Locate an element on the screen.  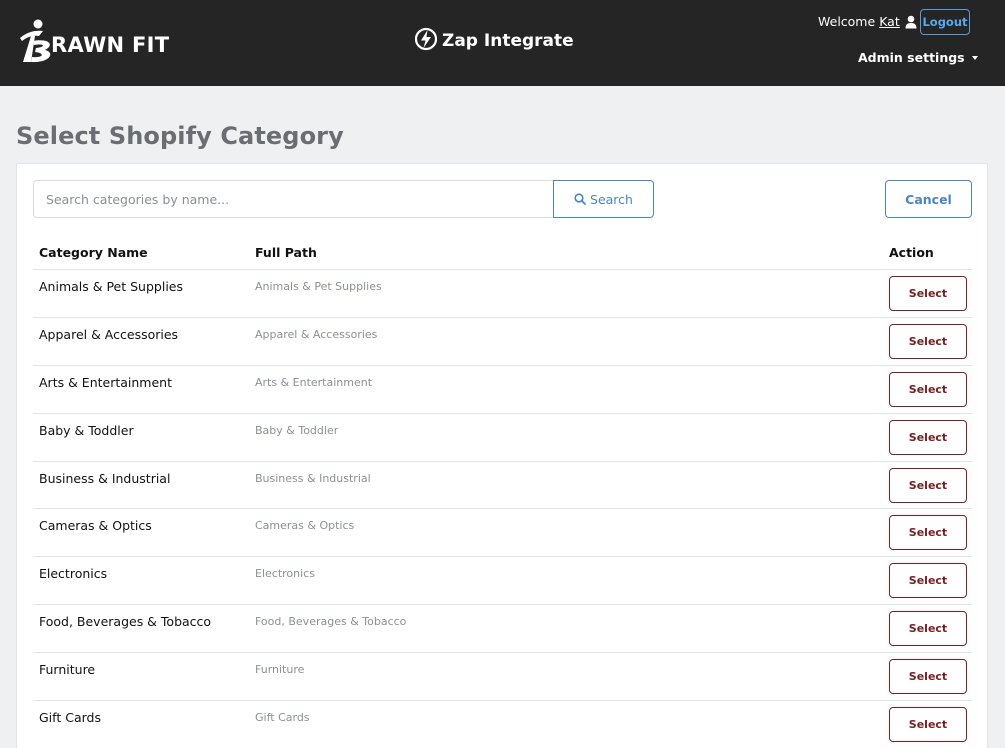
full-path-cell: Gift Cards is located at coordinates (282, 718).